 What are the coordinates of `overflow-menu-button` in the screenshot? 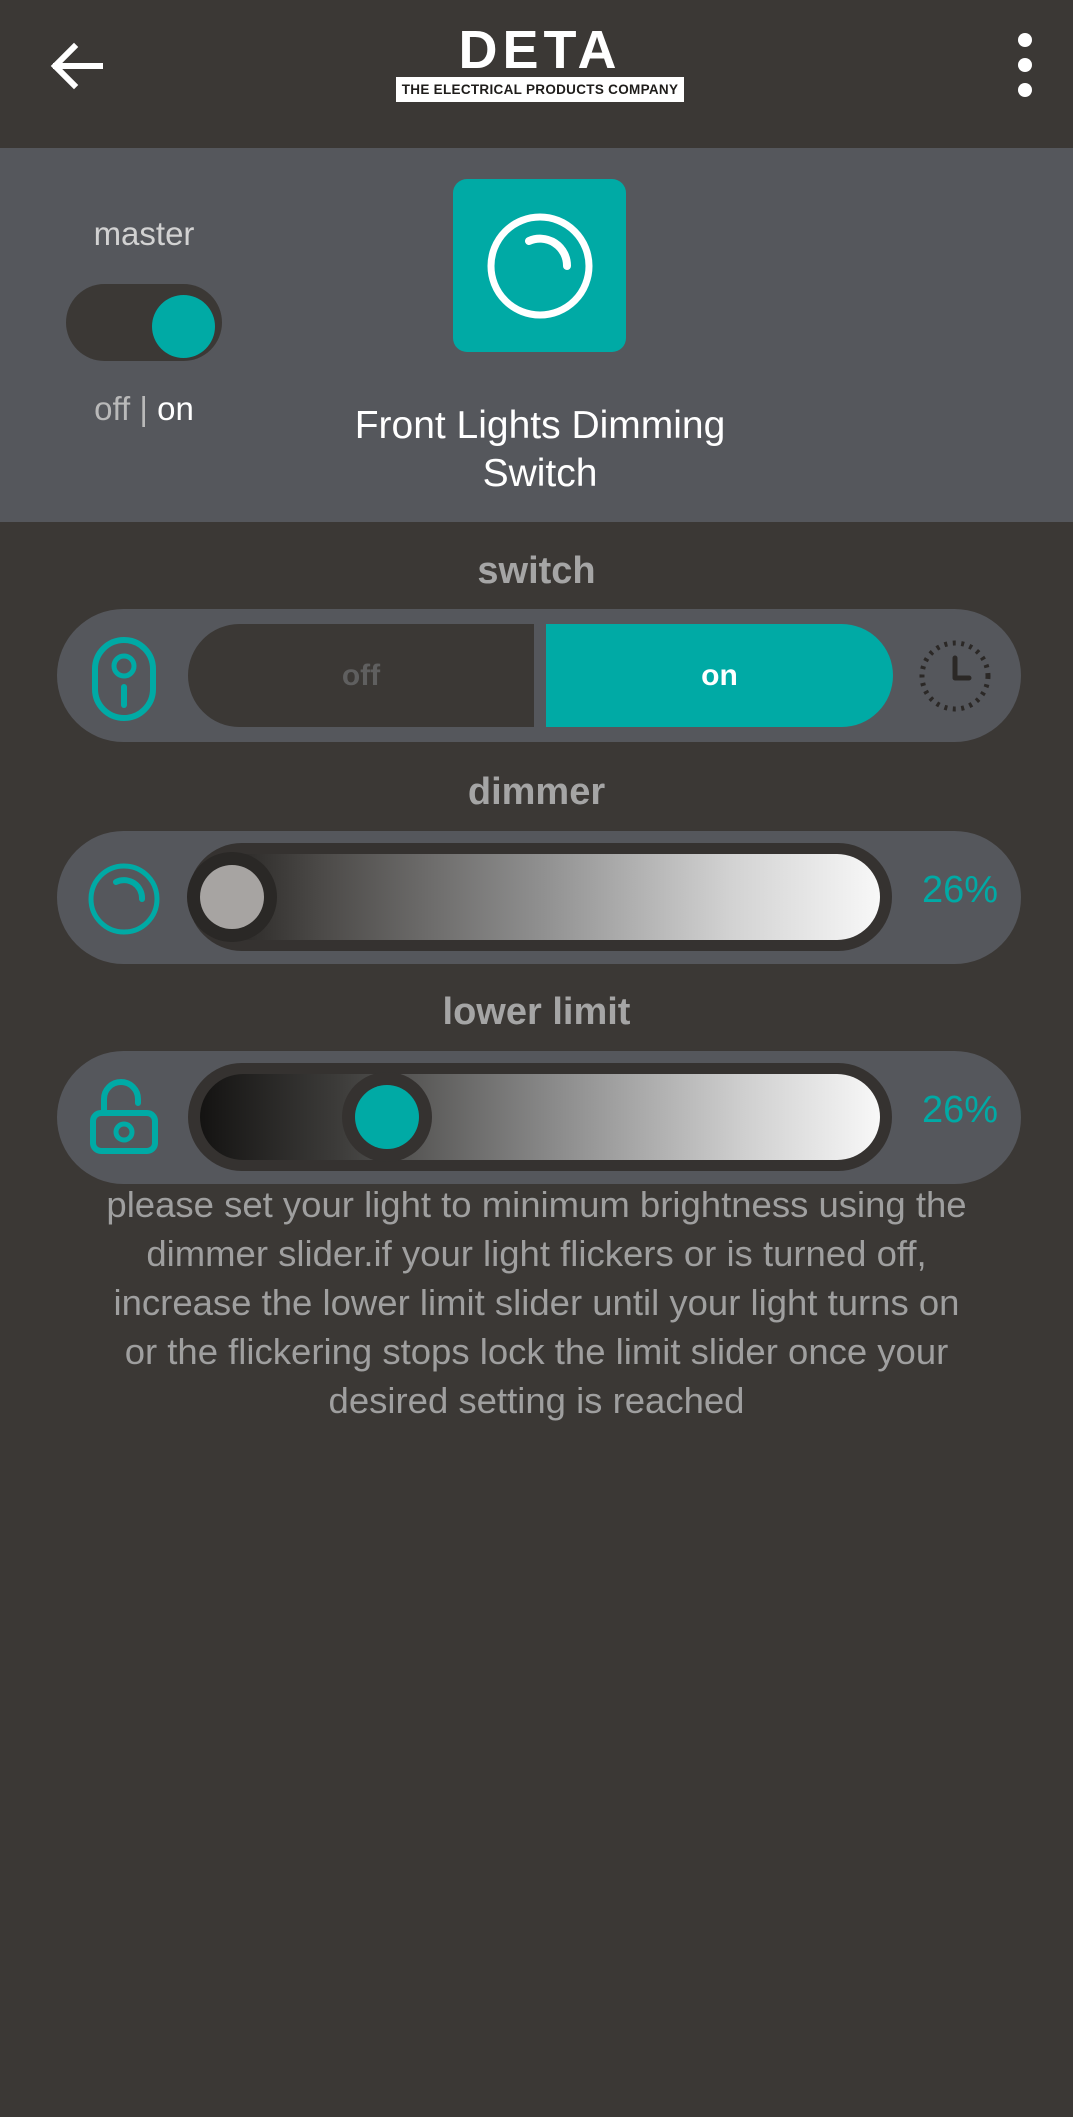 It's located at (1025, 65).